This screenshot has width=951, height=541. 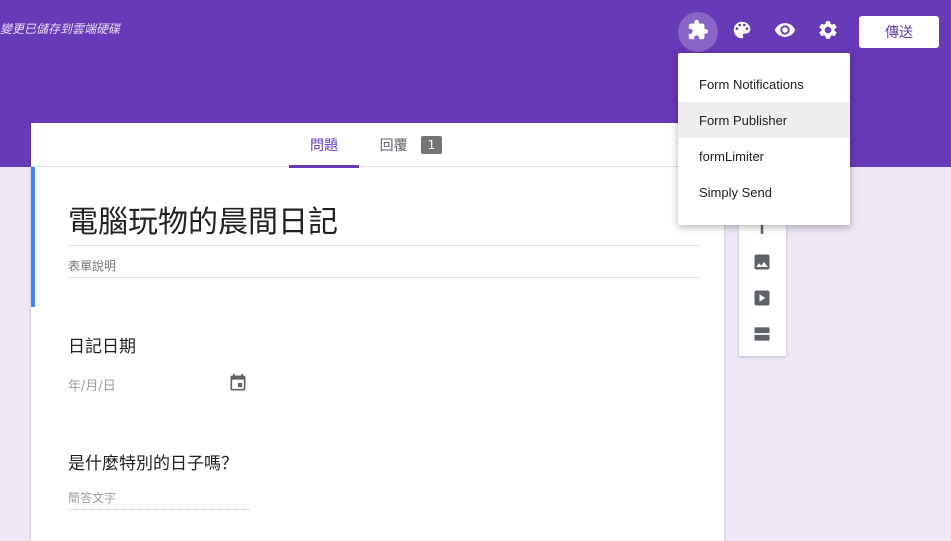 I want to click on menu-item-form-publisher: Form Publisher, so click(x=764, y=120).